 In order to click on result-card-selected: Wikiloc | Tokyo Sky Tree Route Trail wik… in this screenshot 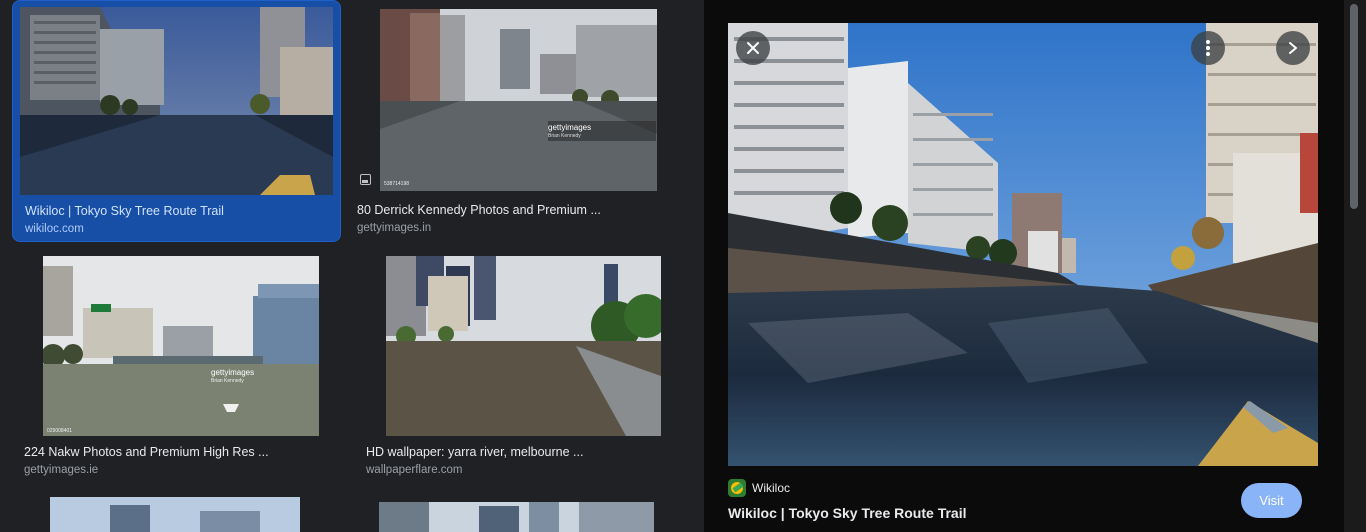, I will do `click(176, 121)`.